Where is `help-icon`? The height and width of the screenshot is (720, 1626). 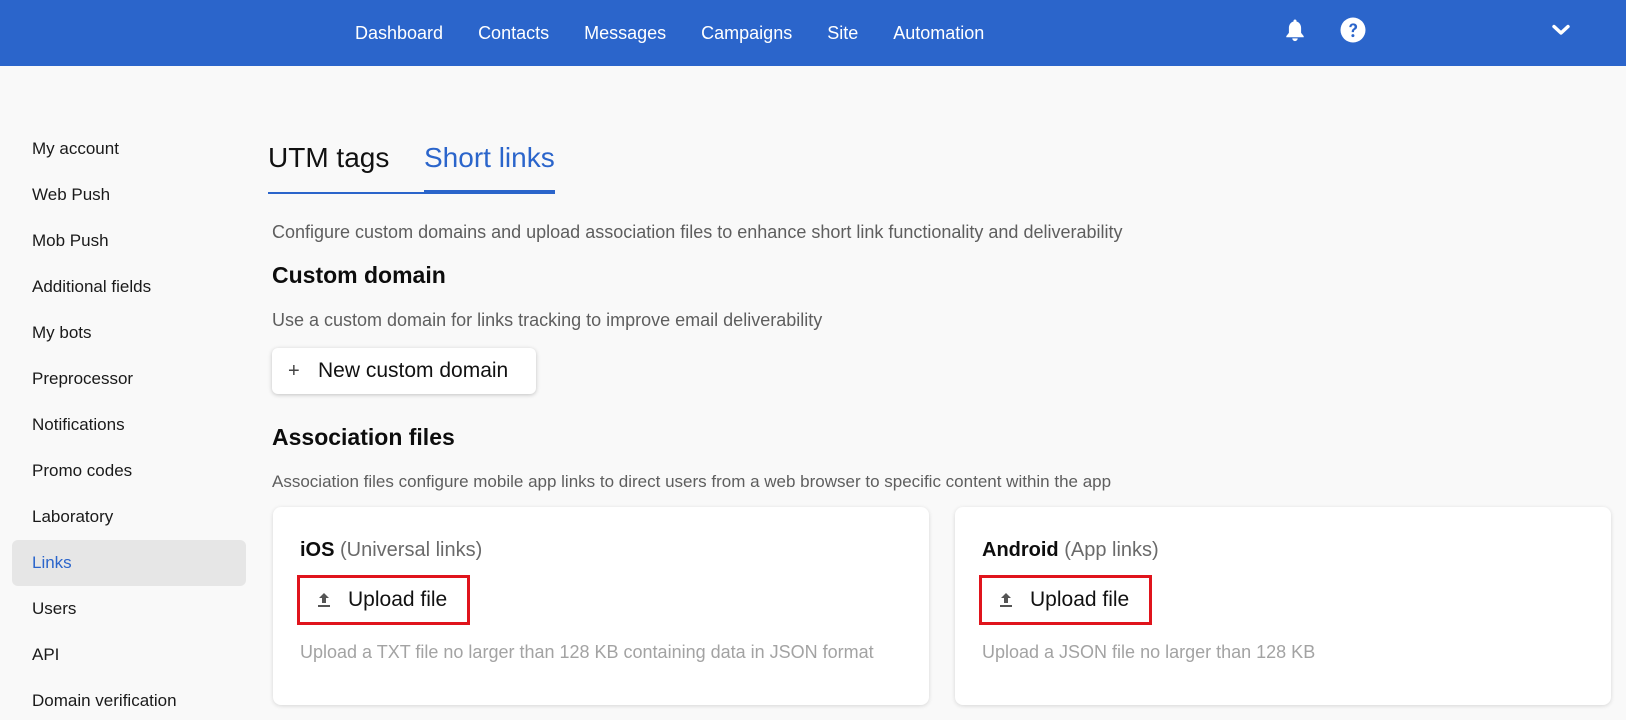 help-icon is located at coordinates (1353, 30).